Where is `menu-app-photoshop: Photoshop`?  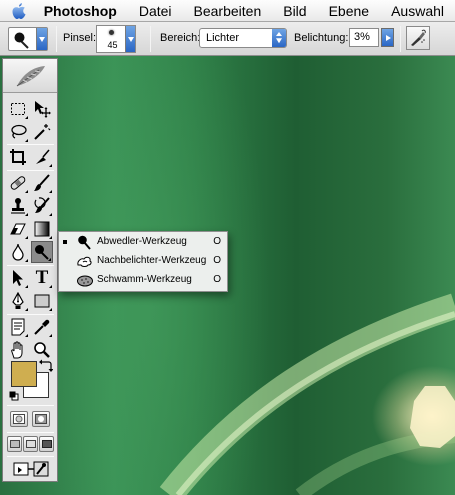 menu-app-photoshop: Photoshop is located at coordinates (83, 11).